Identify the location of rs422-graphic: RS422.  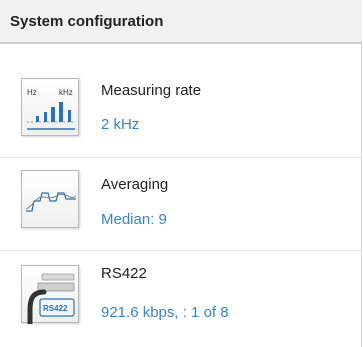
(51, 298).